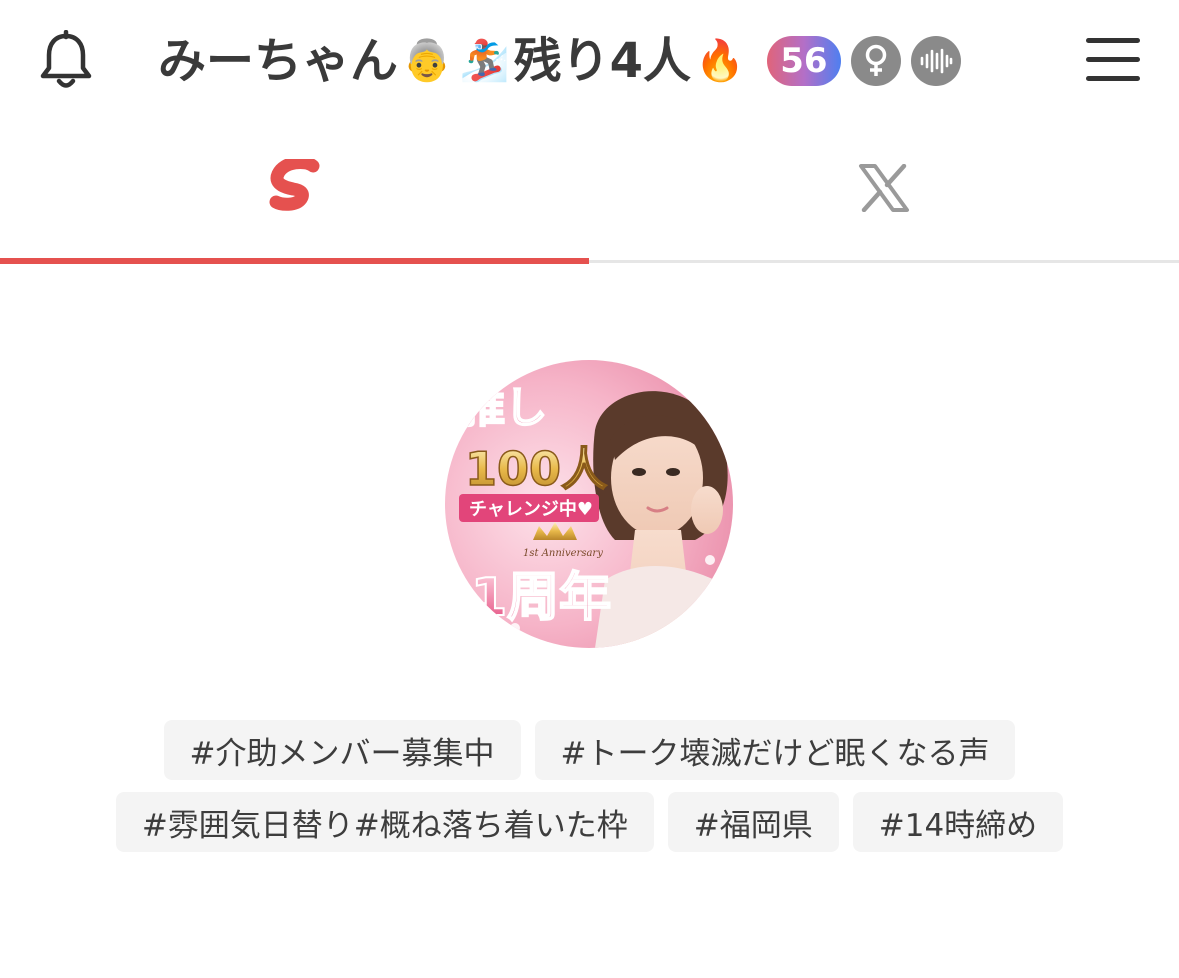  I want to click on bell-icon, so click(66, 60).